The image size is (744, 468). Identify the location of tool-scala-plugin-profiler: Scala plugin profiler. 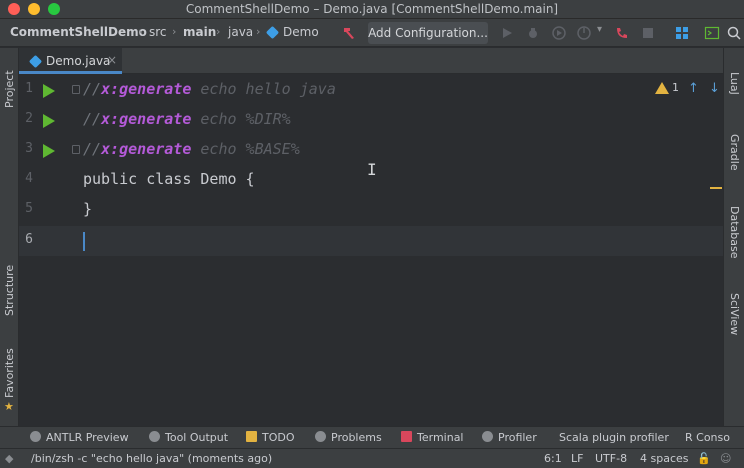
(614, 437).